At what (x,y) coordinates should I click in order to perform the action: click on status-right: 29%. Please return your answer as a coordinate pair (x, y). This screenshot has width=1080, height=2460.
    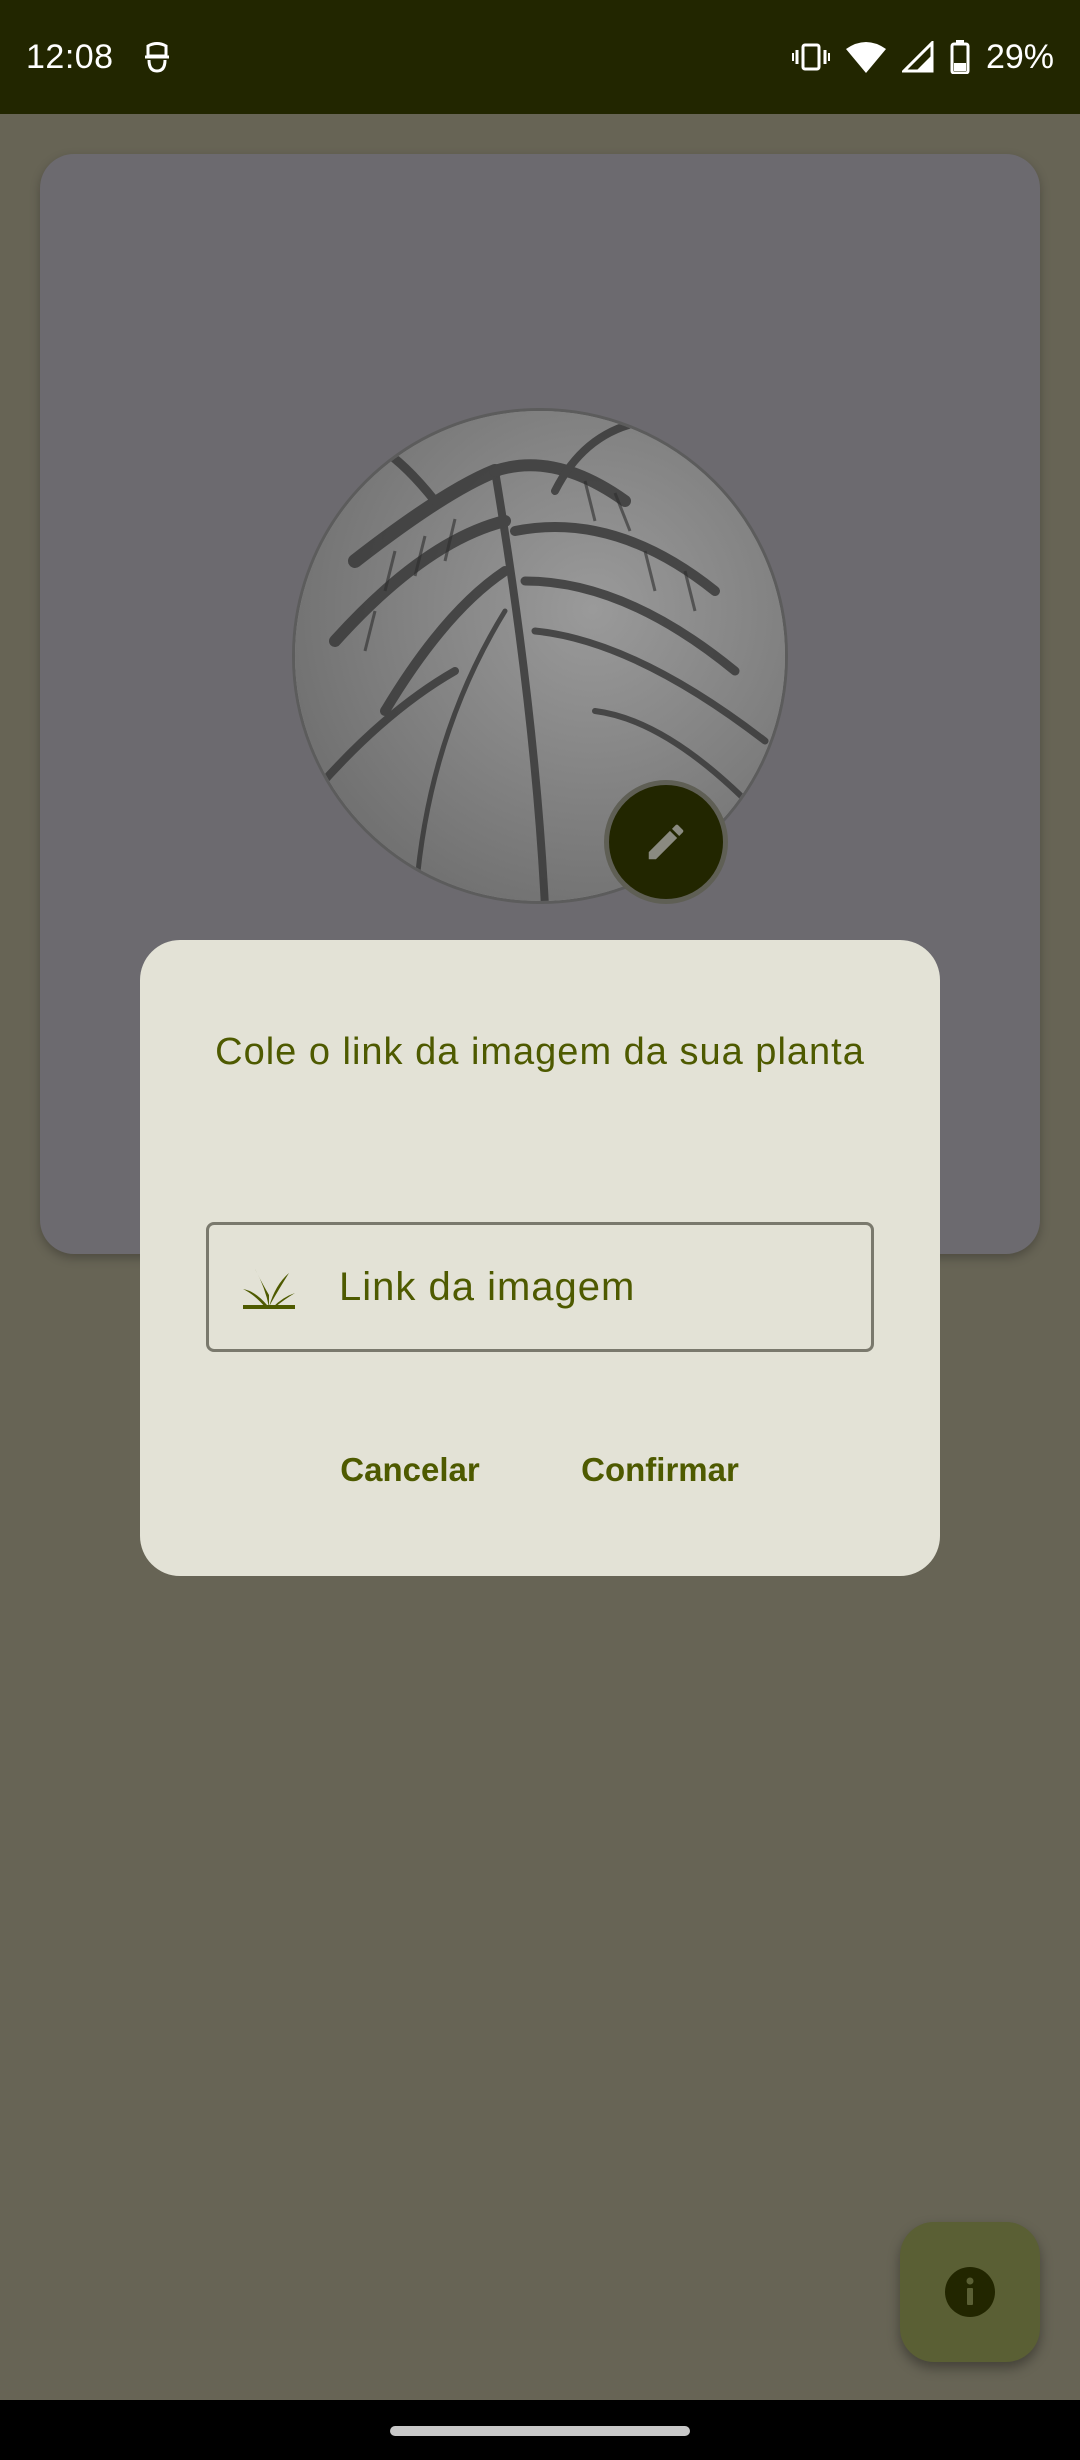
    Looking at the image, I should click on (922, 57).